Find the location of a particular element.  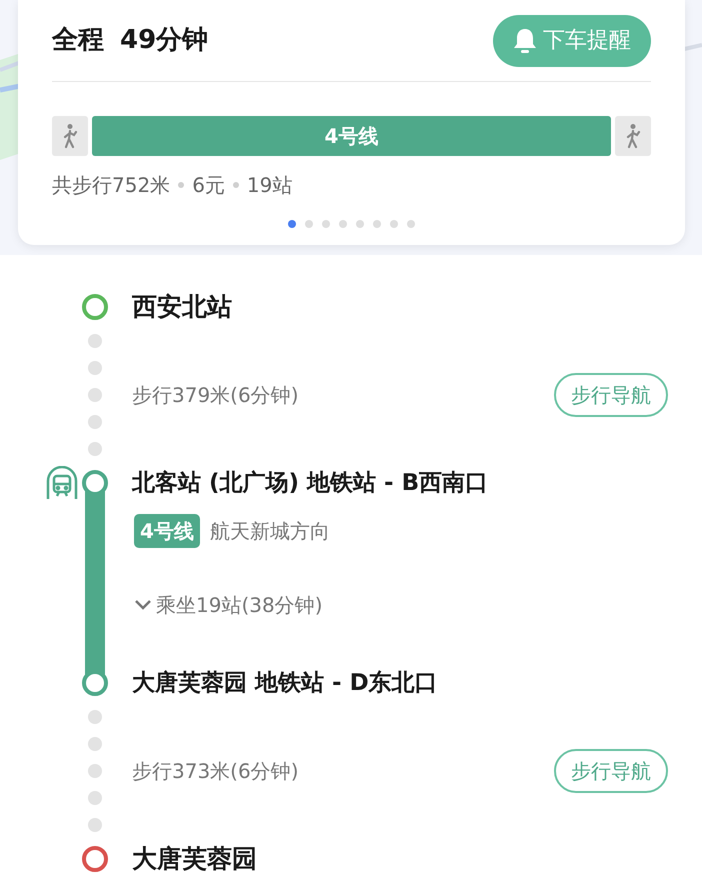

walk-info: 步行373米(6分钟) is located at coordinates (216, 771).